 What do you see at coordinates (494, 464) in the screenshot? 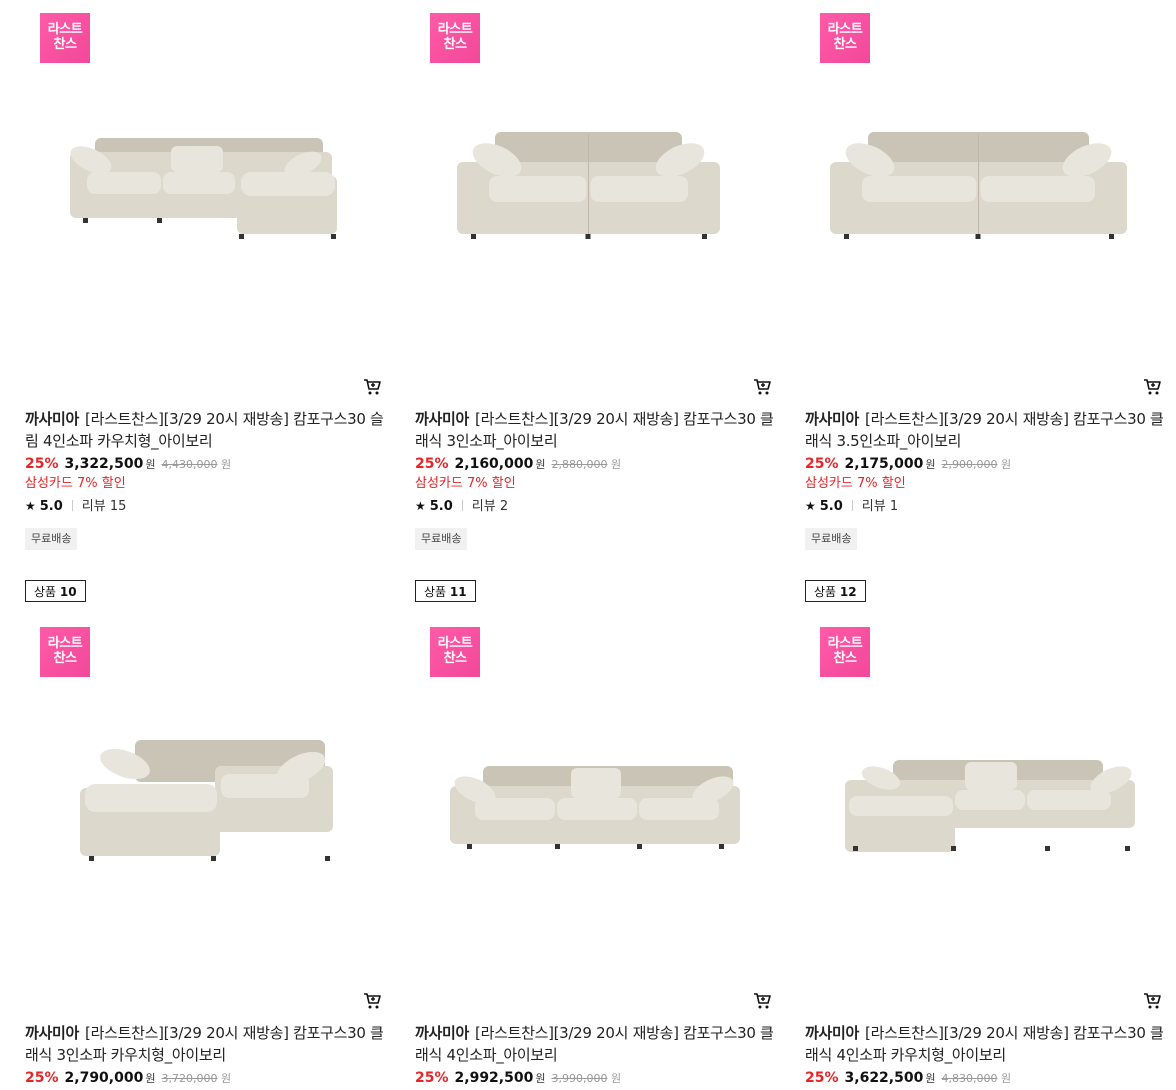
I see `sale-price: 2,160,000` at bounding box center [494, 464].